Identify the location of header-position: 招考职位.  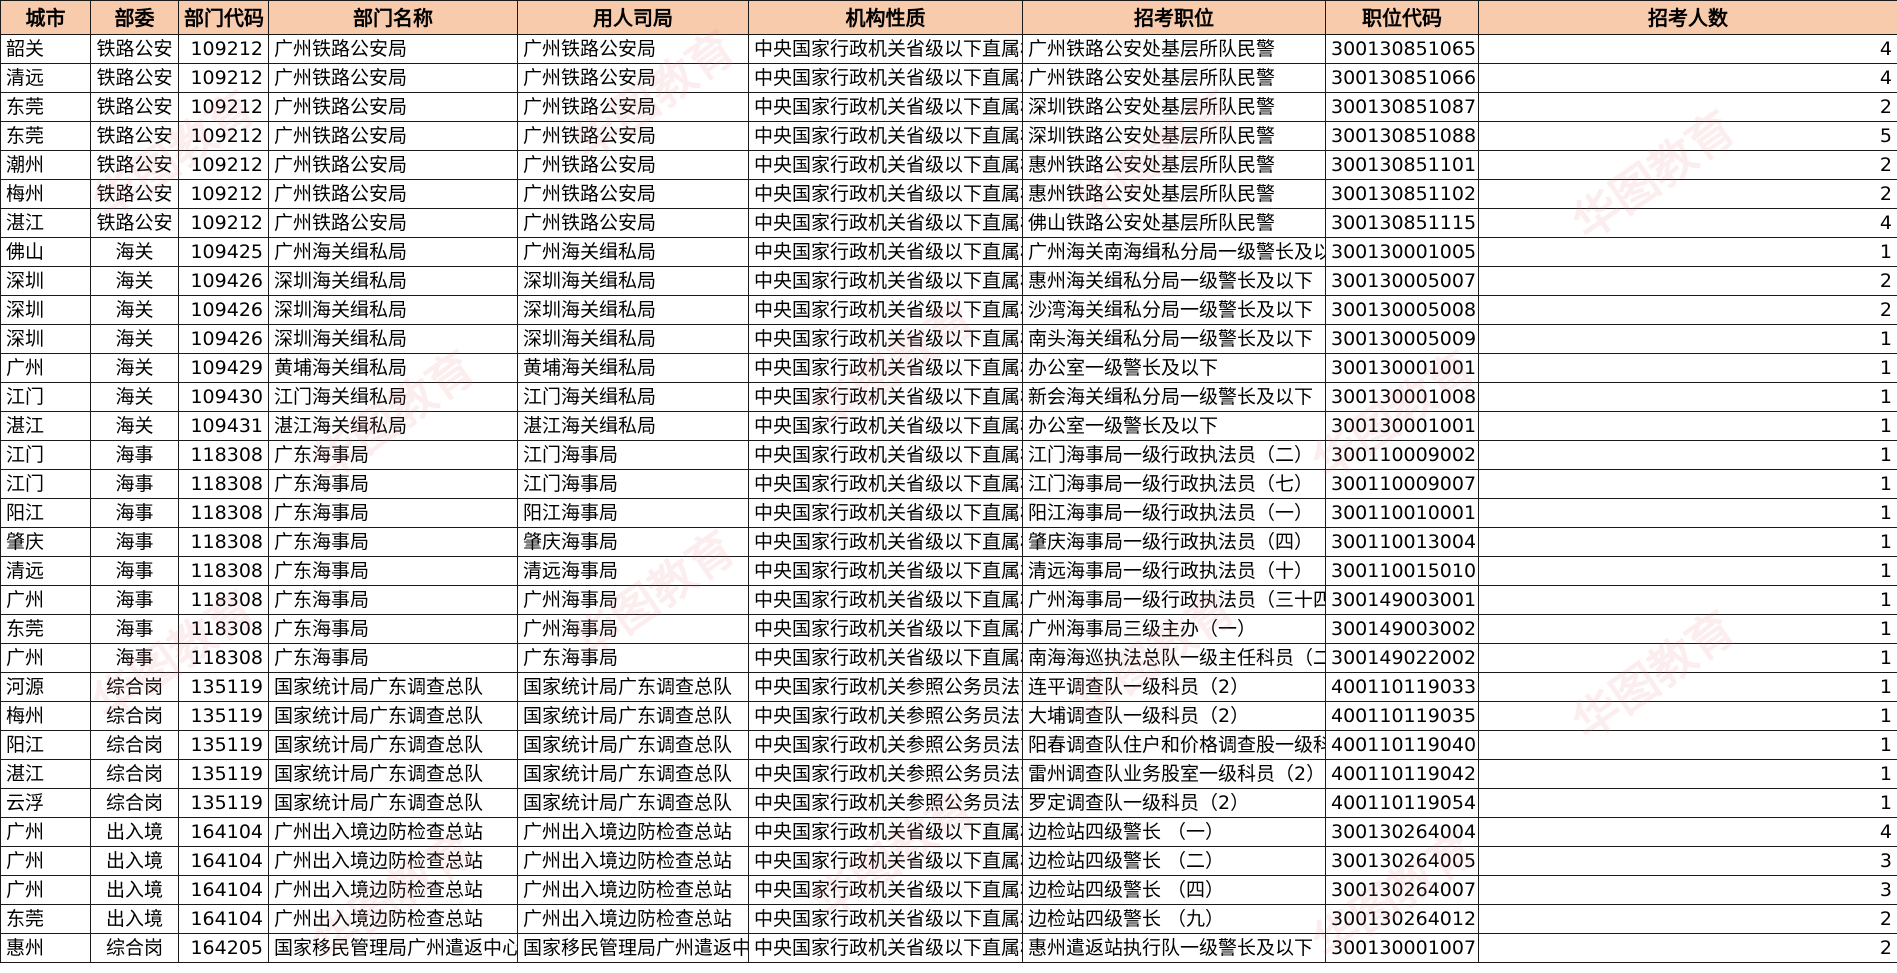
(1174, 18).